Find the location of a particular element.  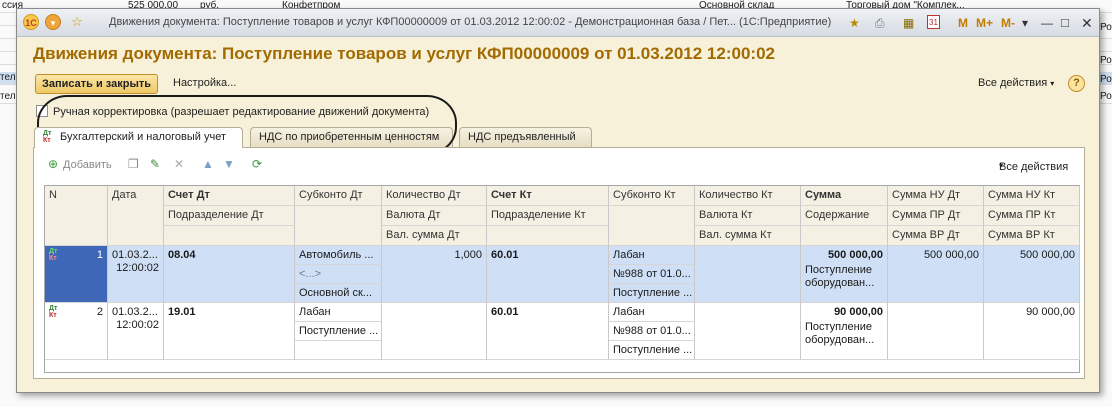

column-header: Количество Дт is located at coordinates (434, 196).